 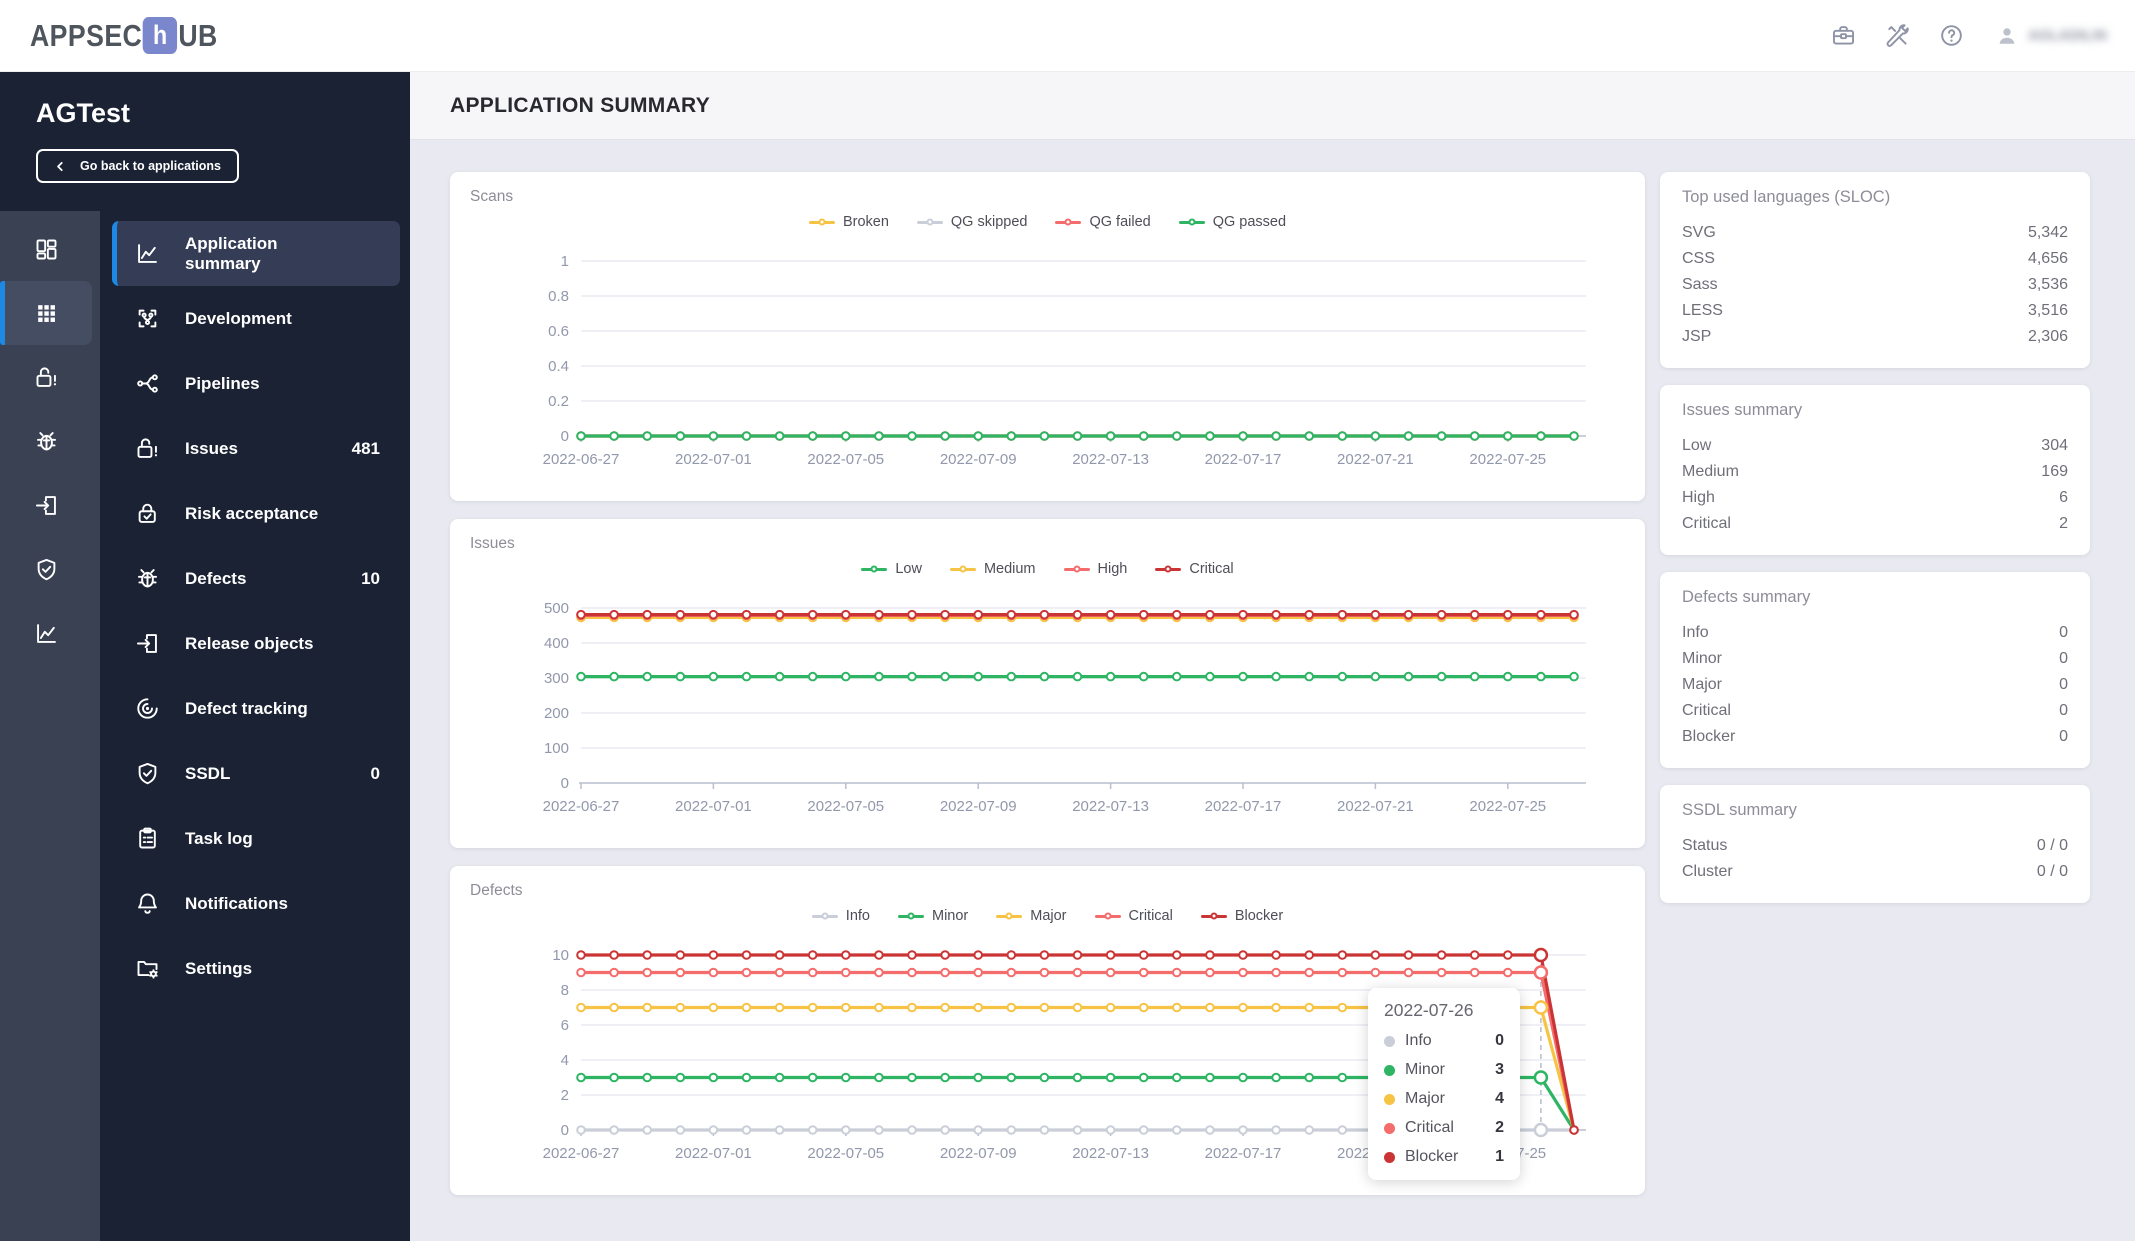 I want to click on sidebar-item-release-objects: Release objects, so click(x=255, y=643).